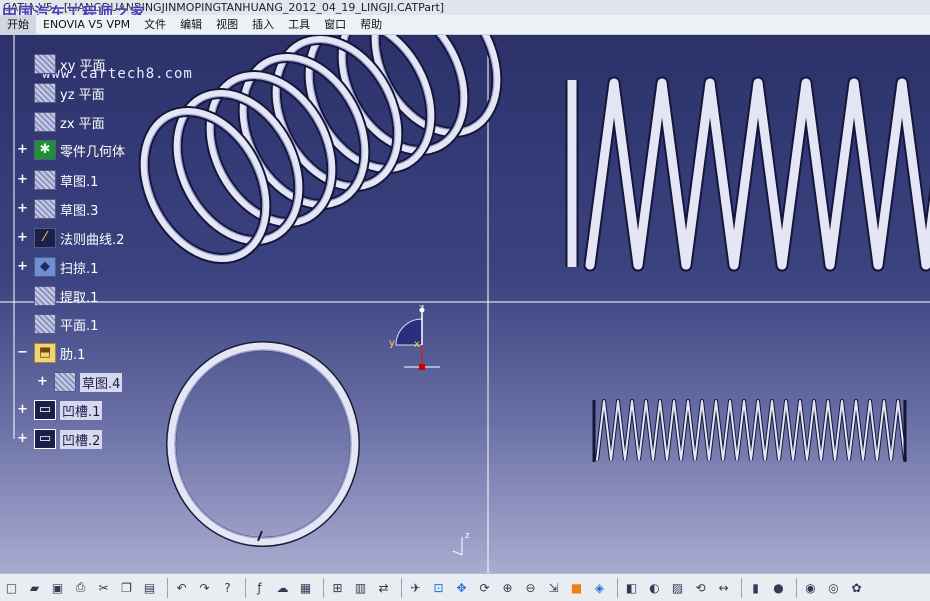 The image size is (930, 601). What do you see at coordinates (191, 24) in the screenshot?
I see `menu-edit: 编辑` at bounding box center [191, 24].